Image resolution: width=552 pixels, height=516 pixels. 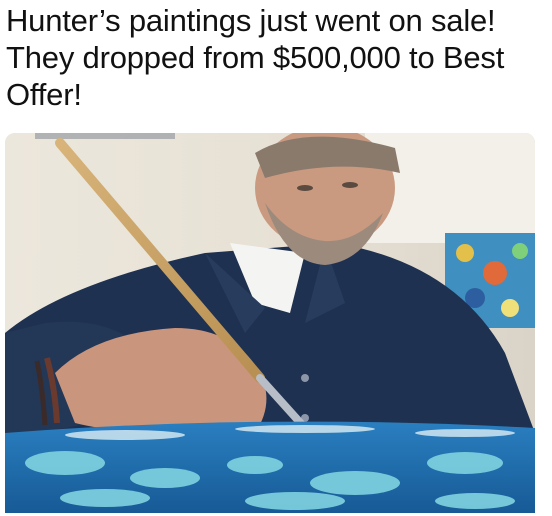 I want to click on shelf-strip, so click(x=105, y=136).